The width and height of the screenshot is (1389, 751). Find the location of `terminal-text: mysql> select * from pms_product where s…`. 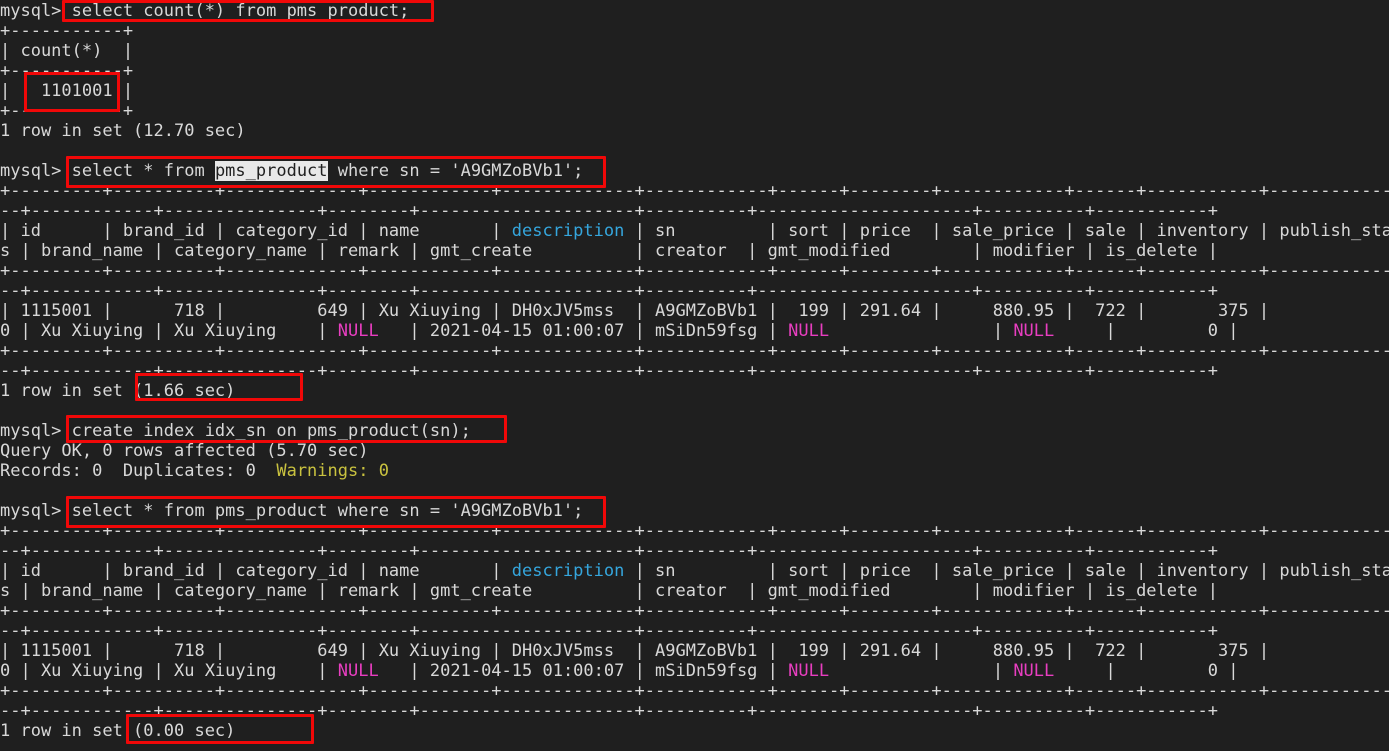

terminal-text: mysql> select * from pms_product where s… is located at coordinates (292, 511).